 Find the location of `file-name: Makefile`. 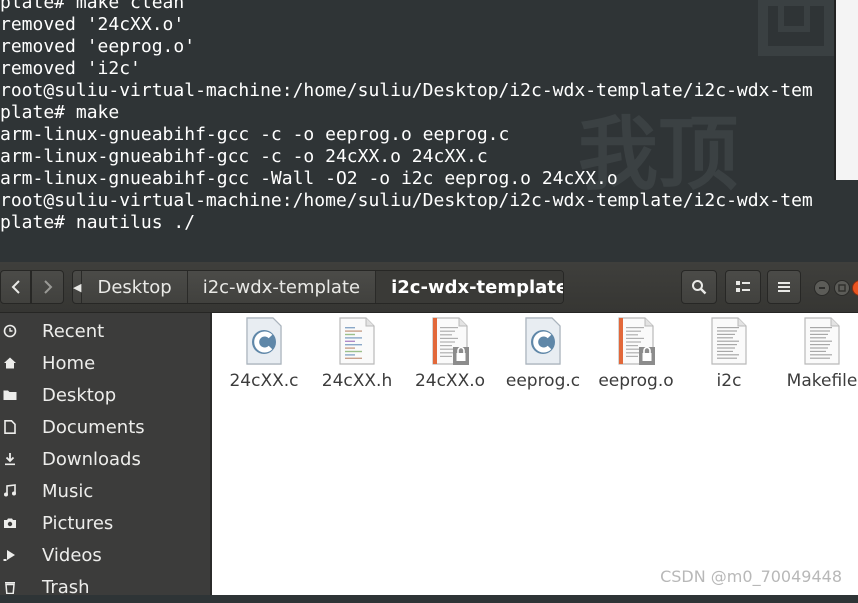

file-name: Makefile is located at coordinates (822, 381).